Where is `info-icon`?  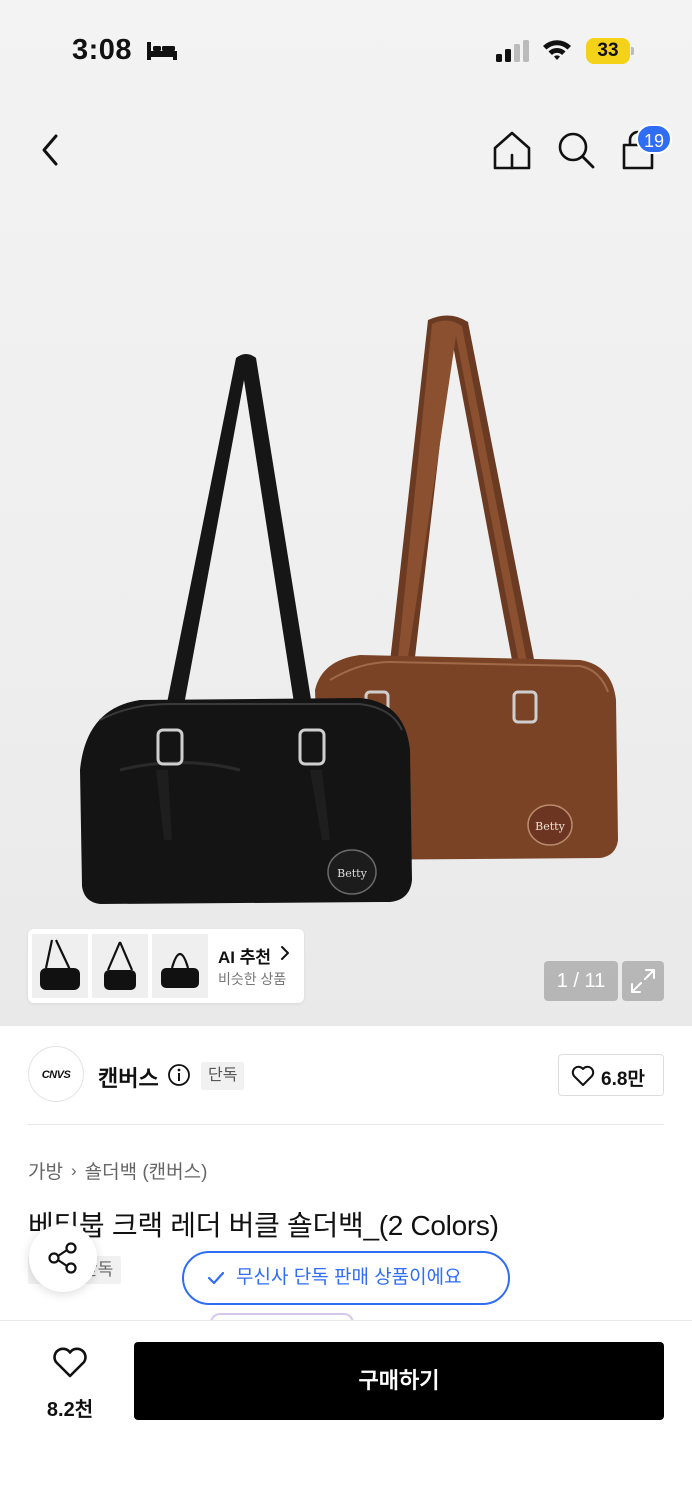 info-icon is located at coordinates (179, 1075).